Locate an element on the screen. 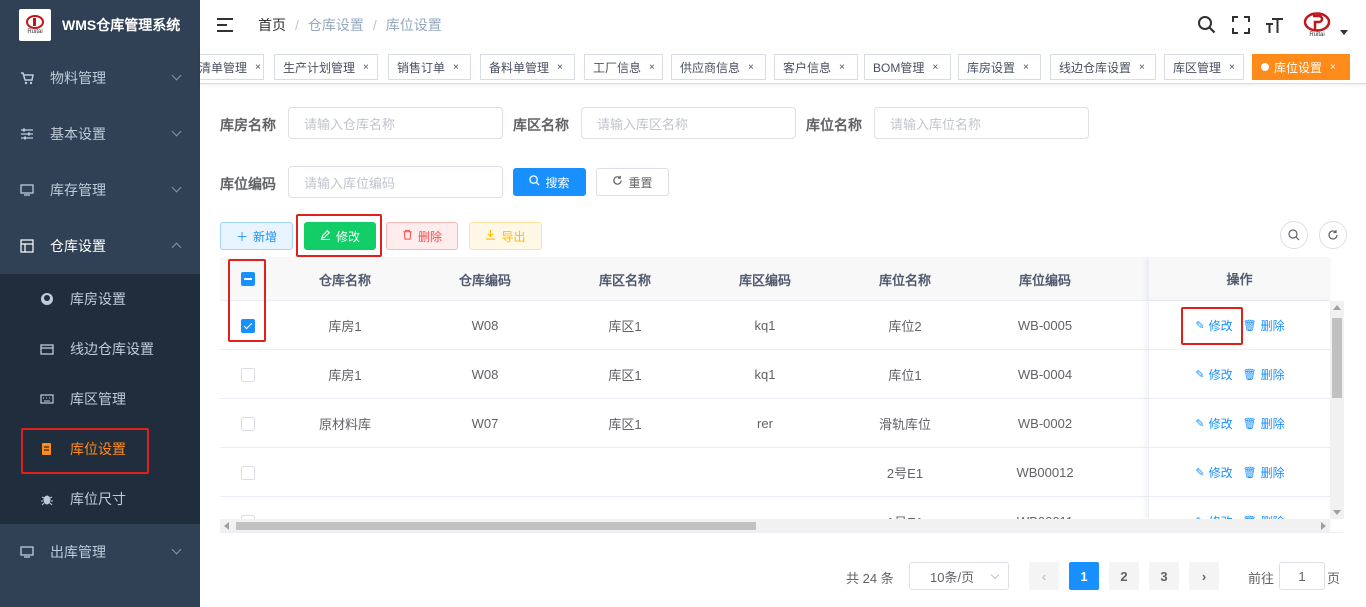  breadcrumb-home: 首页 is located at coordinates (272, 25).